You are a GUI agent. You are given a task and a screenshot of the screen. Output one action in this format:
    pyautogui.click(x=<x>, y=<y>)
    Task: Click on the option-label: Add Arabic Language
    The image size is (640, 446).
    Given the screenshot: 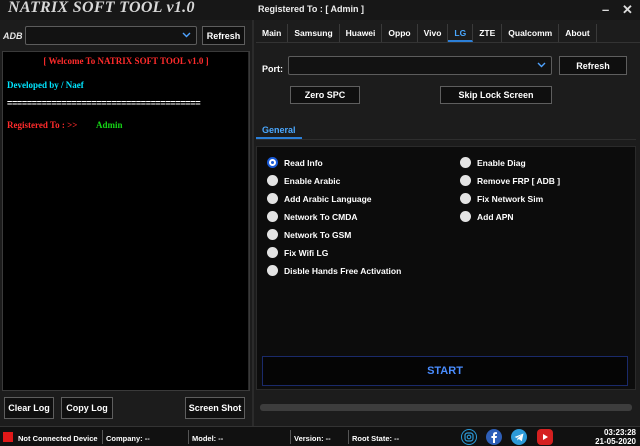 What is the action you would take?
    pyautogui.click(x=328, y=198)
    